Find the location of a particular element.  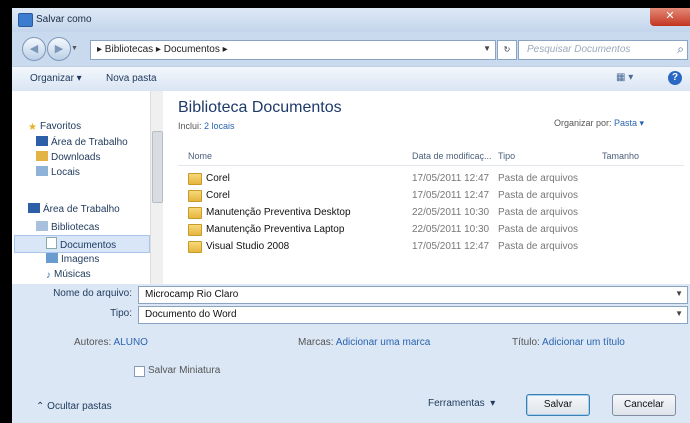

address-path: ▸ Bibliotecas ▸ Documentos ▸ is located at coordinates (162, 49).